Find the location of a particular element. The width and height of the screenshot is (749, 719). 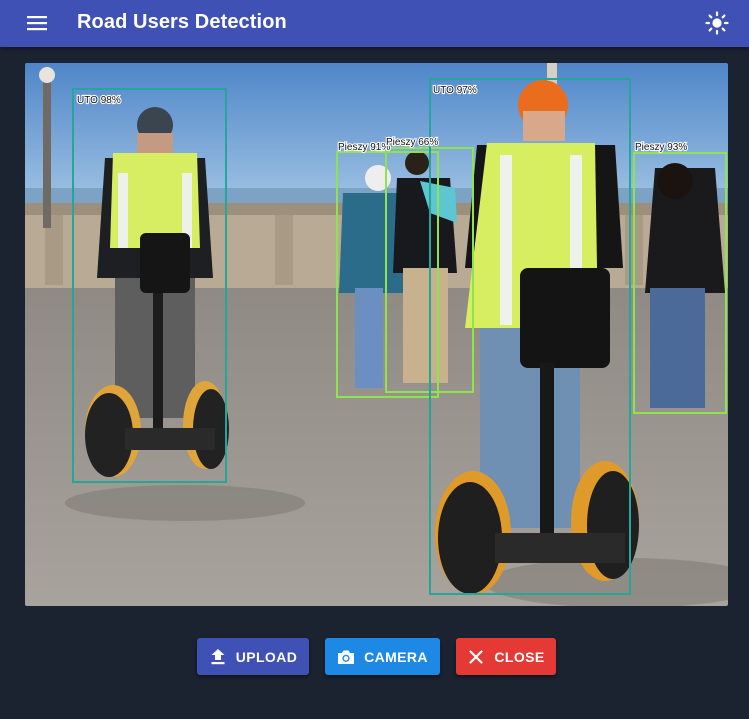

action-bar: UPLOAD CAMERA CLOSE is located at coordinates (374, 656).